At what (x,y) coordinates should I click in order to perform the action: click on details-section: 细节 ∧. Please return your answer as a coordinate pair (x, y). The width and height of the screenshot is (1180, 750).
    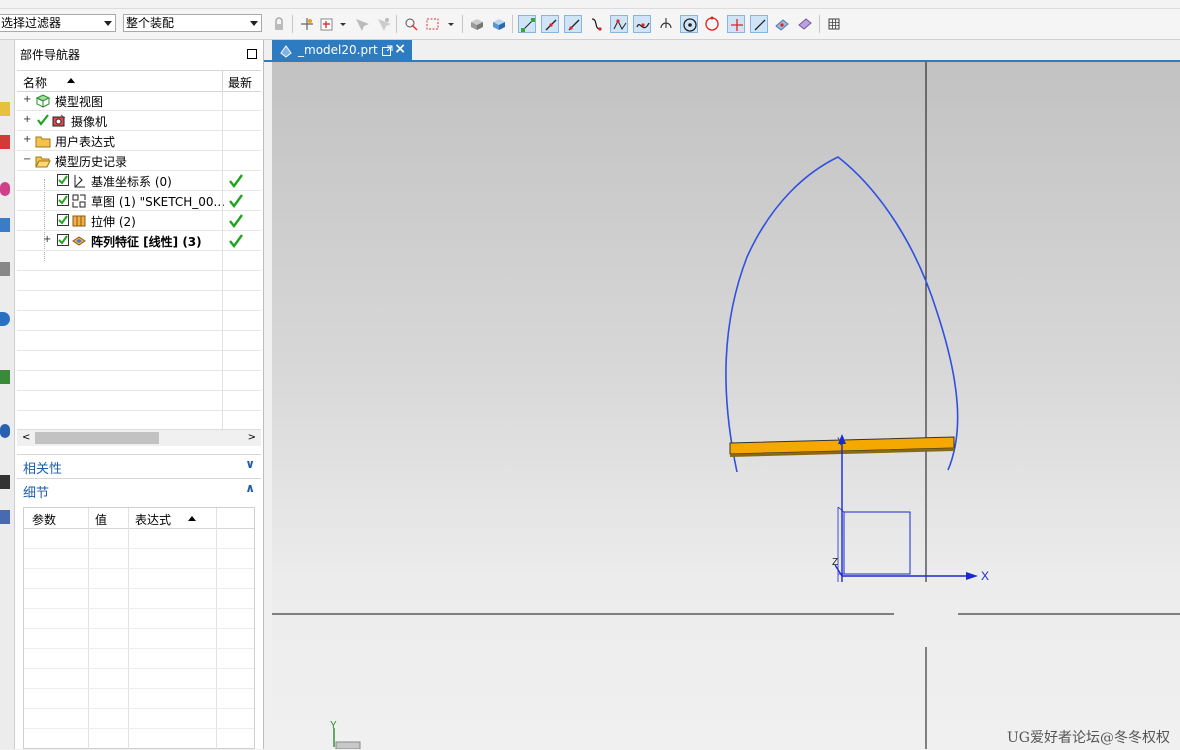
    Looking at the image, I should click on (139, 489).